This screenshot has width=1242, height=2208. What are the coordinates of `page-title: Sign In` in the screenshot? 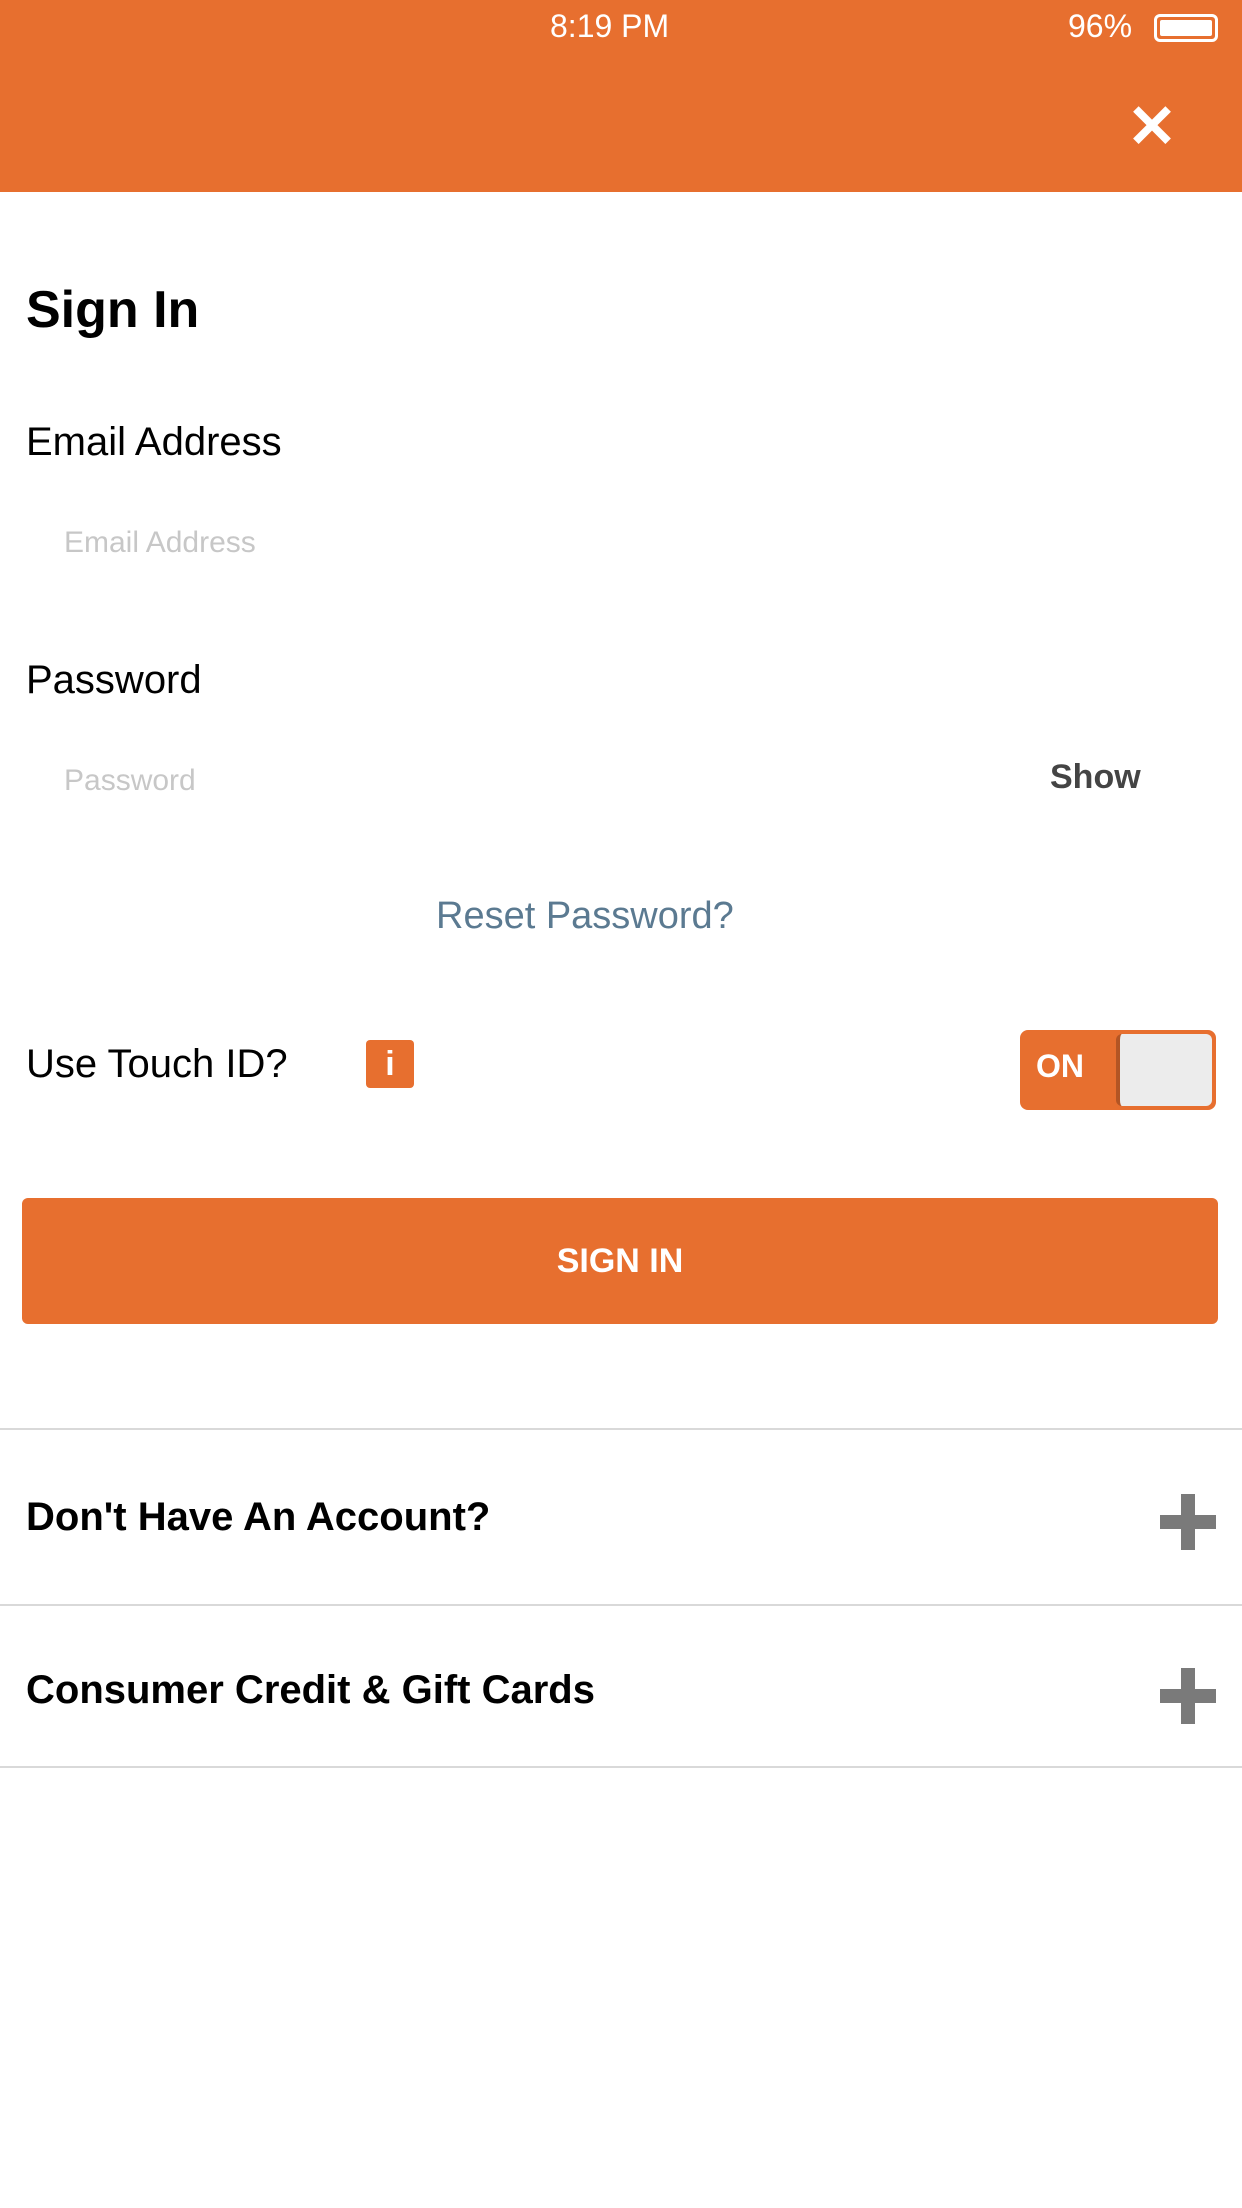 It's located at (113, 310).